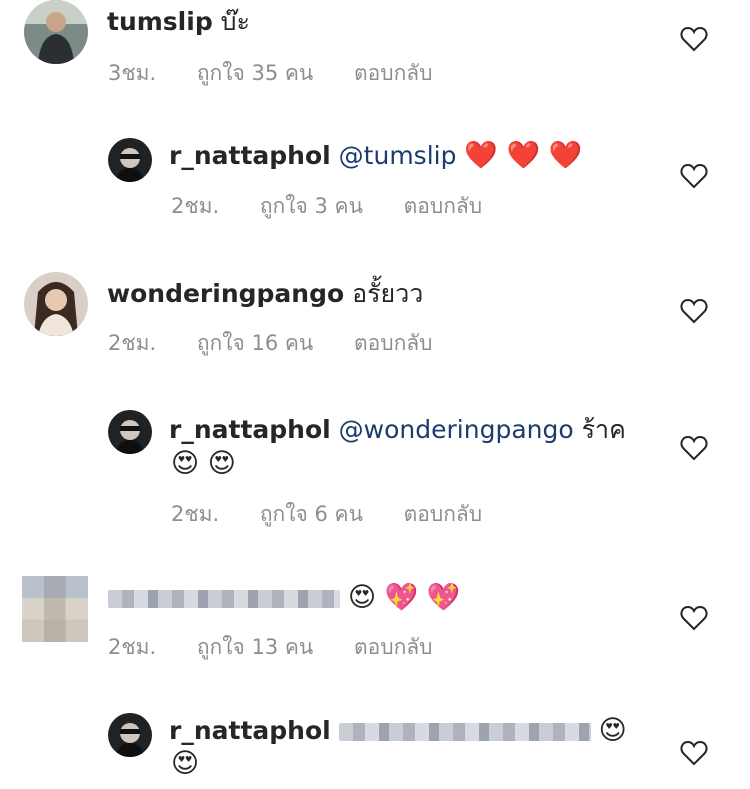  I want to click on comment-meta: 2ชม. ถูกใจ 3 คน ตอบกลับ, so click(343, 206).